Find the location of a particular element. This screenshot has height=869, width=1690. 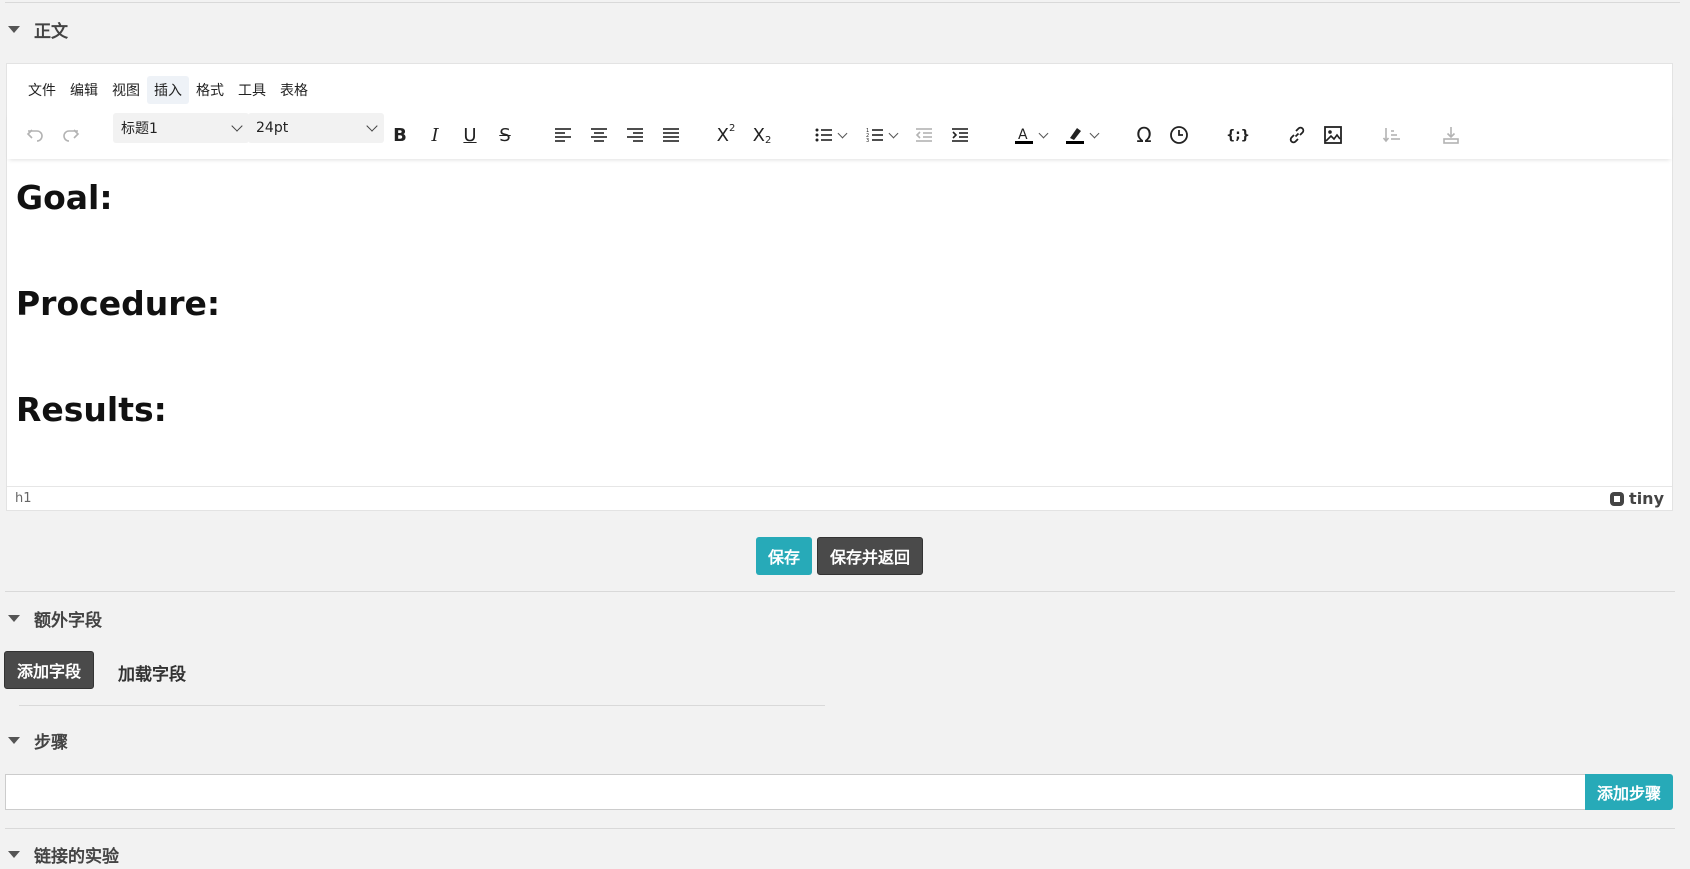

redo-icon is located at coordinates (71, 135).